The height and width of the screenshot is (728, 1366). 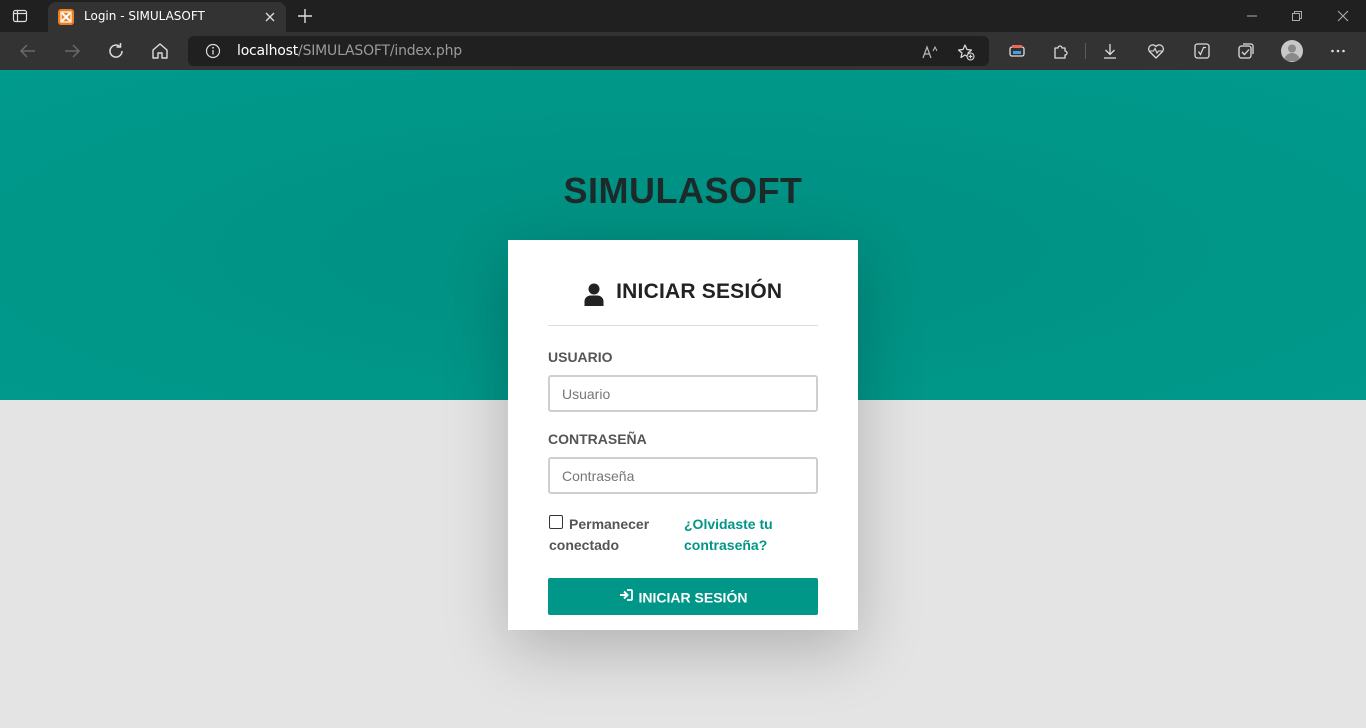 I want to click on url-host: localhost, so click(x=268, y=51).